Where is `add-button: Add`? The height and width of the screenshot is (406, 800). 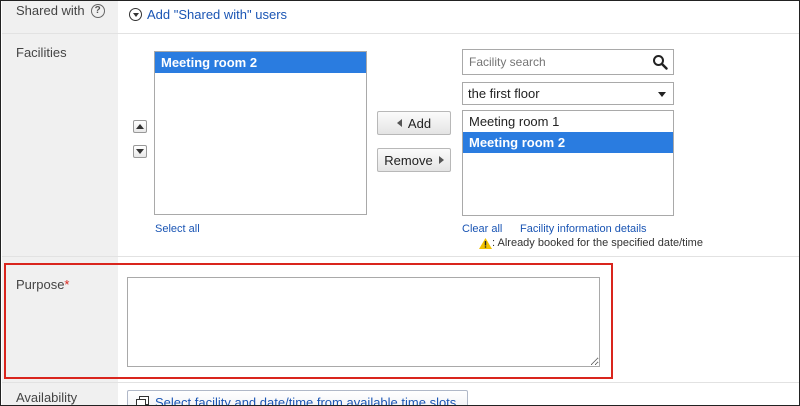 add-button: Add is located at coordinates (414, 123).